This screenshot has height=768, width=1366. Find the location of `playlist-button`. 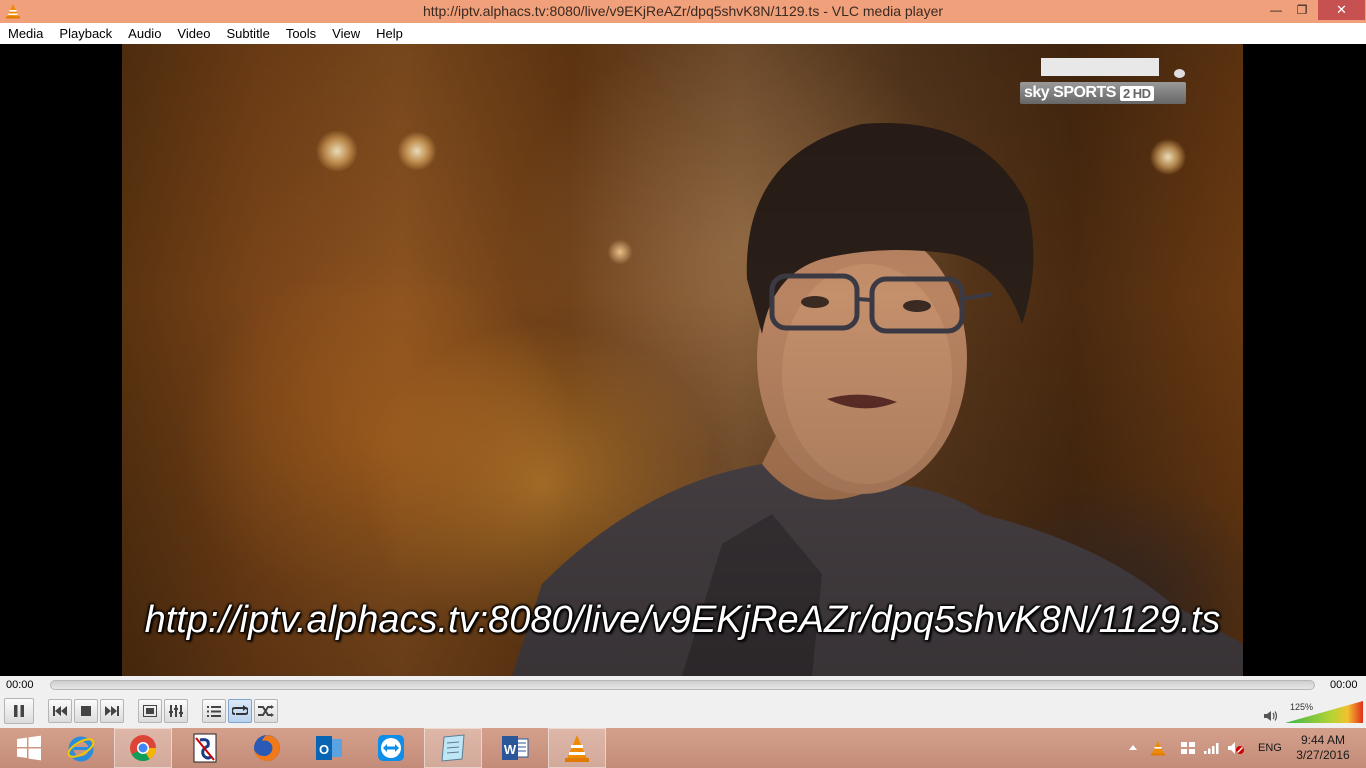

playlist-button is located at coordinates (214, 711).